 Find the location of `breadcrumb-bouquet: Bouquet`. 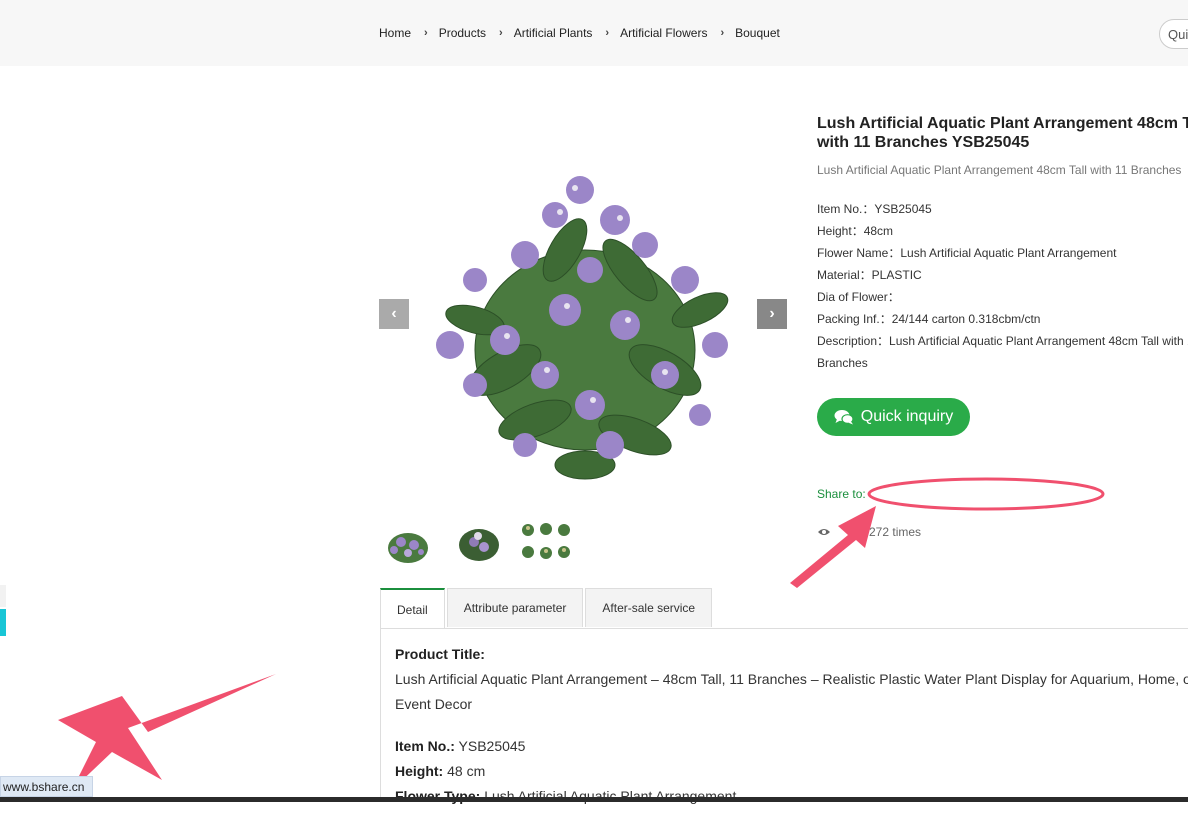

breadcrumb-bouquet: Bouquet is located at coordinates (757, 33).